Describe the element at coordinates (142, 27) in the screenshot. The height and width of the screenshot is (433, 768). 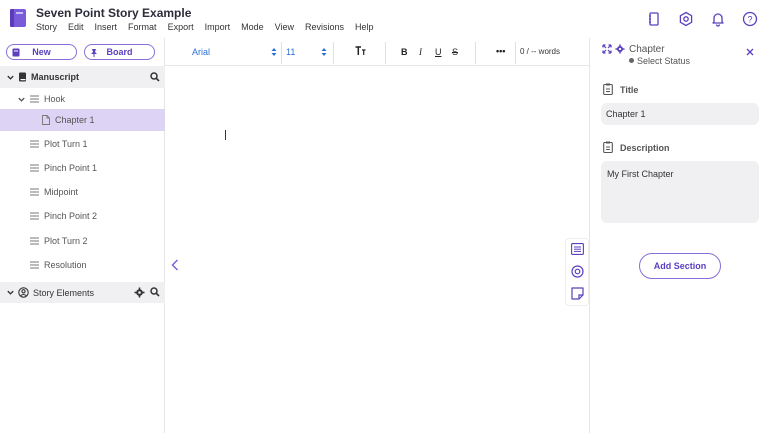
I see `menu-format: Format` at that location.